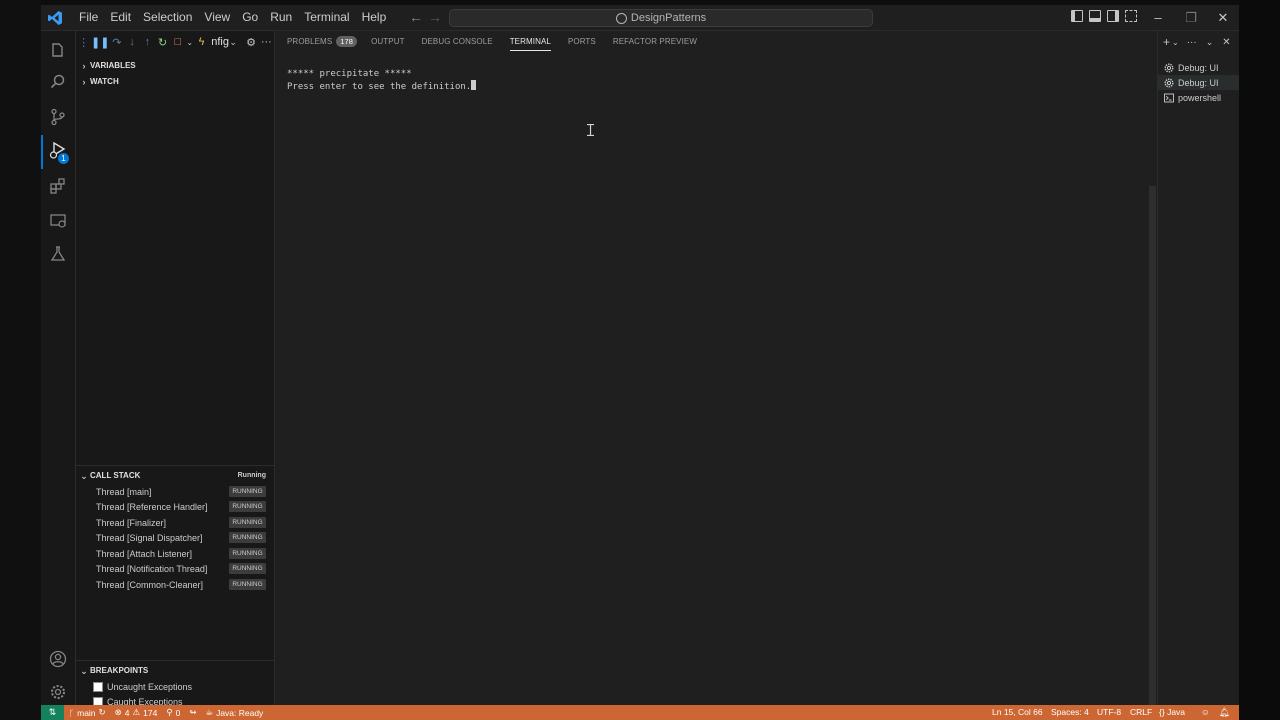  What do you see at coordinates (250, 42) in the screenshot?
I see `settings-gear-icon: ⚙` at bounding box center [250, 42].